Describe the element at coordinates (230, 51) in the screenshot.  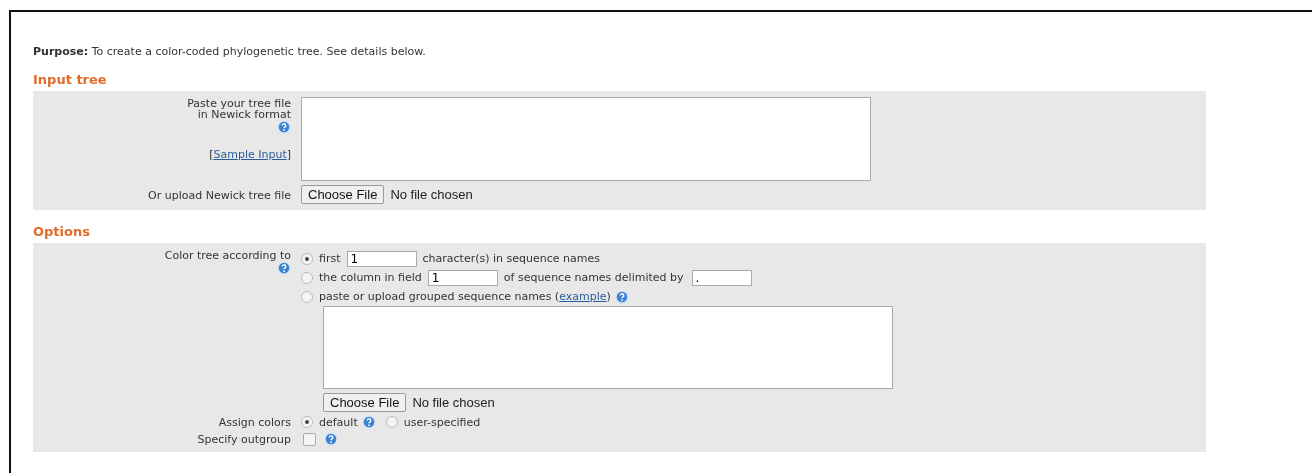
I see `purpose-text: Purpose: To create a color-coded phylogenetic tree. See details below.` at that location.